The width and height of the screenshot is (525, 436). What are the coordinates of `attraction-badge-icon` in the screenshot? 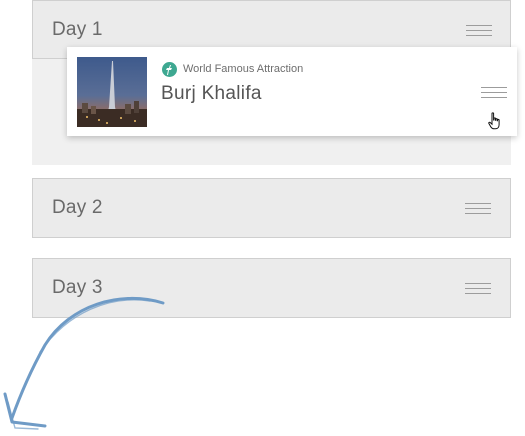 It's located at (169, 69).